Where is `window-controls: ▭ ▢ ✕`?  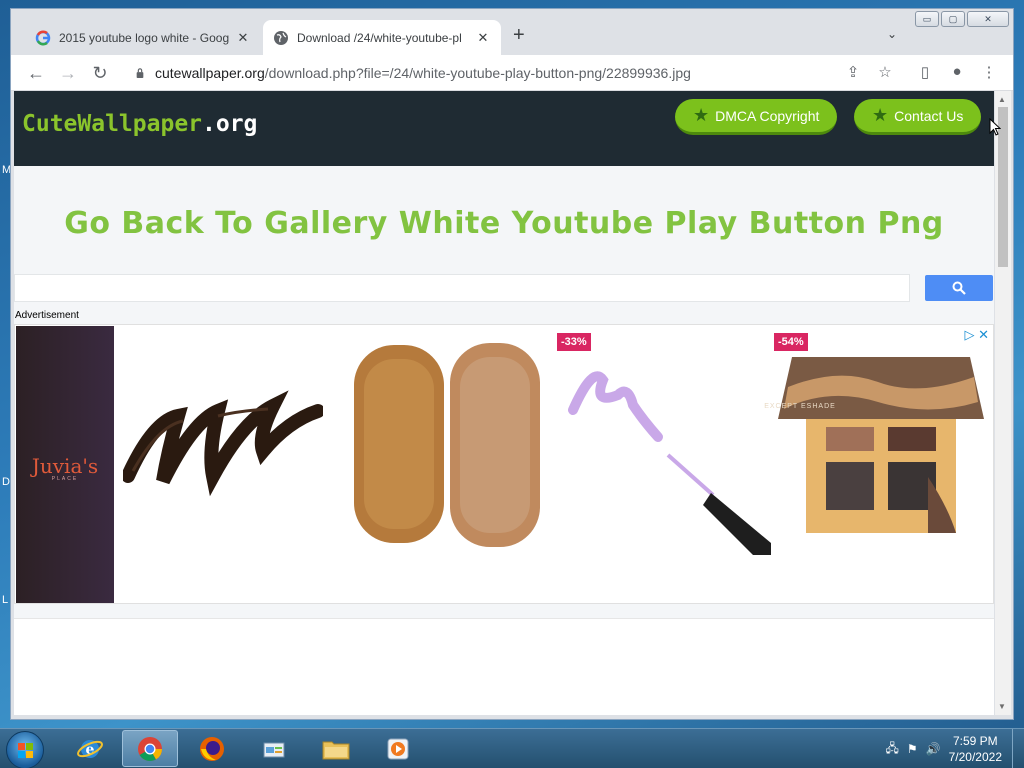 window-controls: ▭ ▢ ✕ is located at coordinates (962, 19).